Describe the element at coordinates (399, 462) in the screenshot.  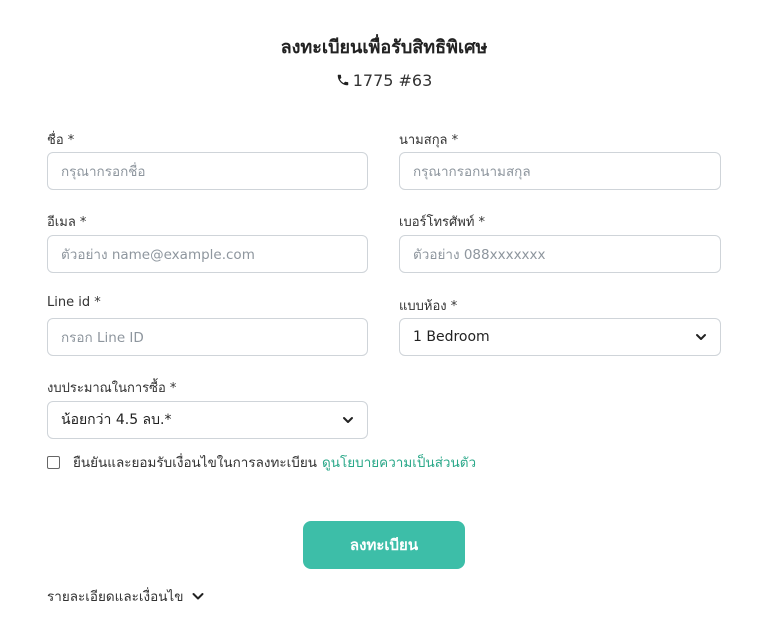
I see `privacy-policy-link: ดูนโยบายความเป็นส่วนตัว` at that location.